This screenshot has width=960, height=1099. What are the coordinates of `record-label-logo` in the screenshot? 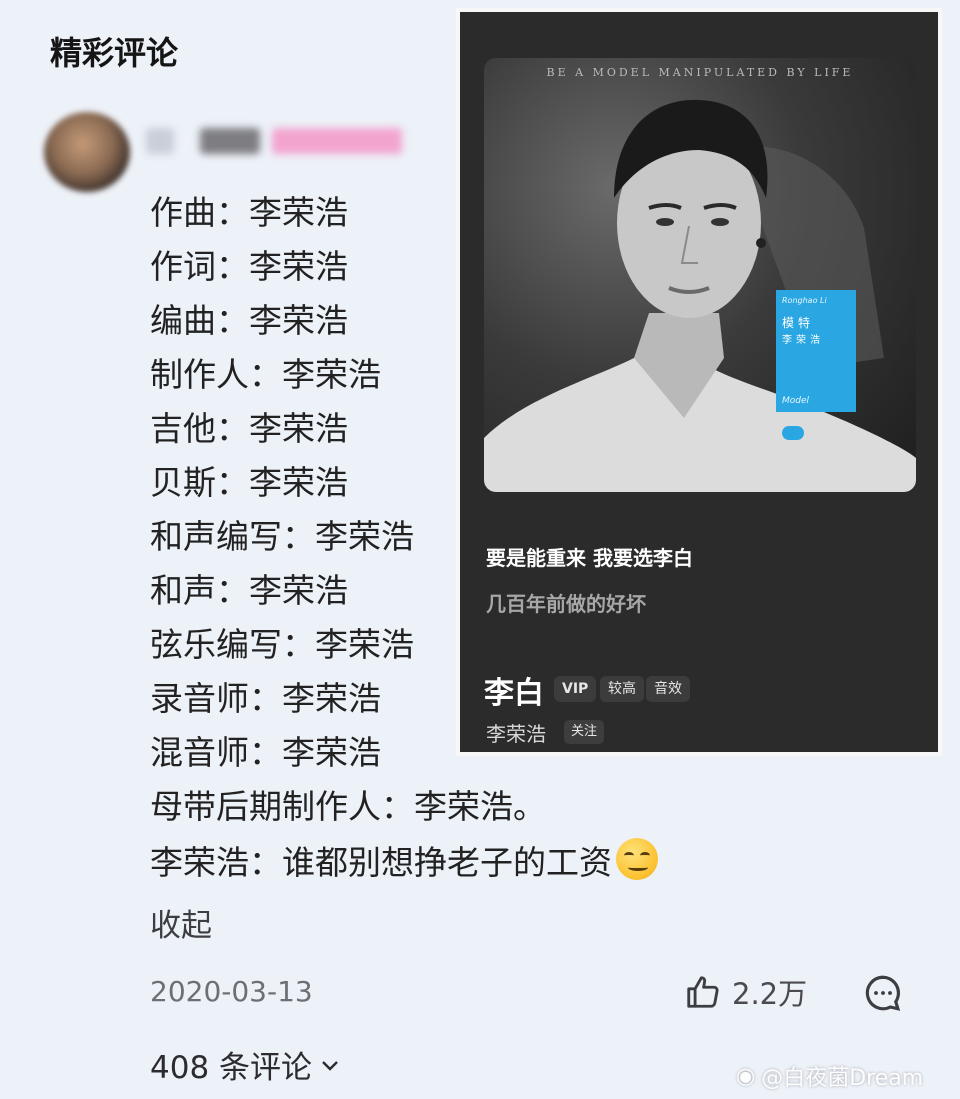 It's located at (793, 433).